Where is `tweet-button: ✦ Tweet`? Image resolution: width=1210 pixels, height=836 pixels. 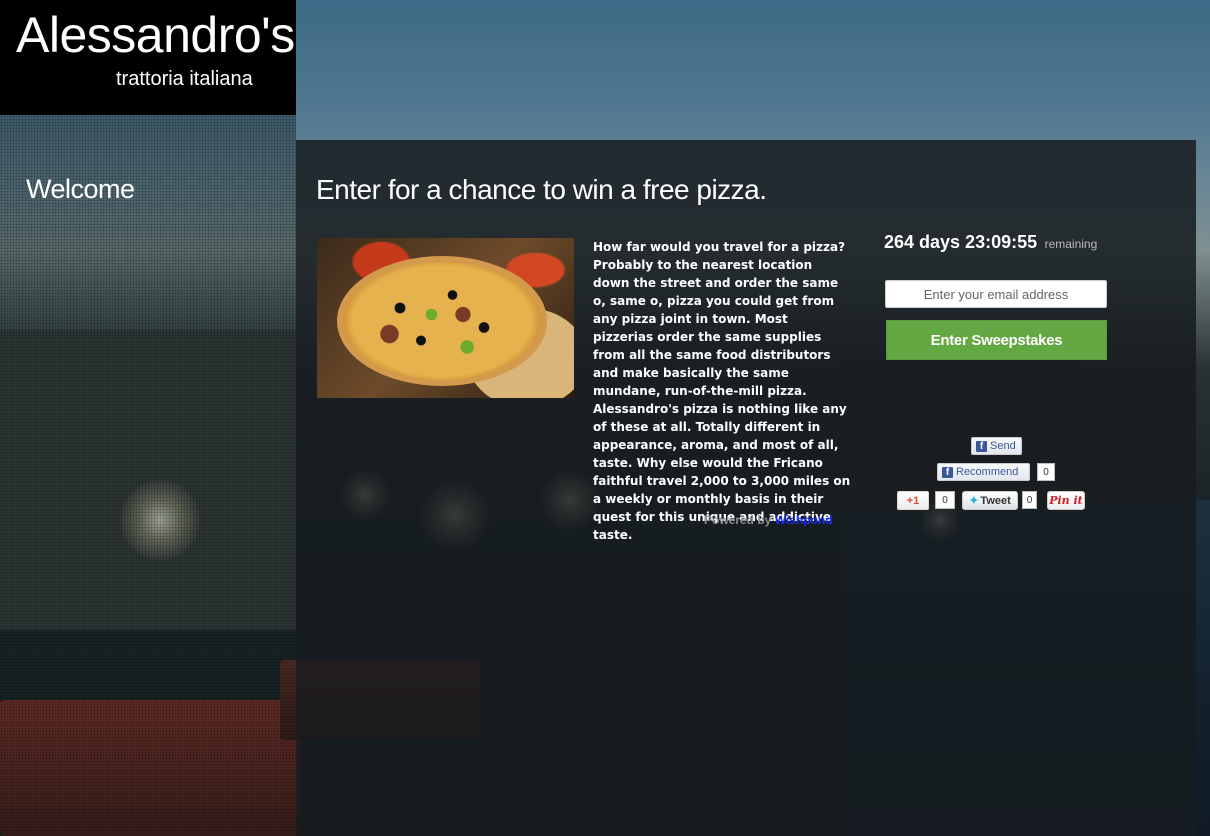
tweet-button: ✦ Tweet is located at coordinates (990, 500).